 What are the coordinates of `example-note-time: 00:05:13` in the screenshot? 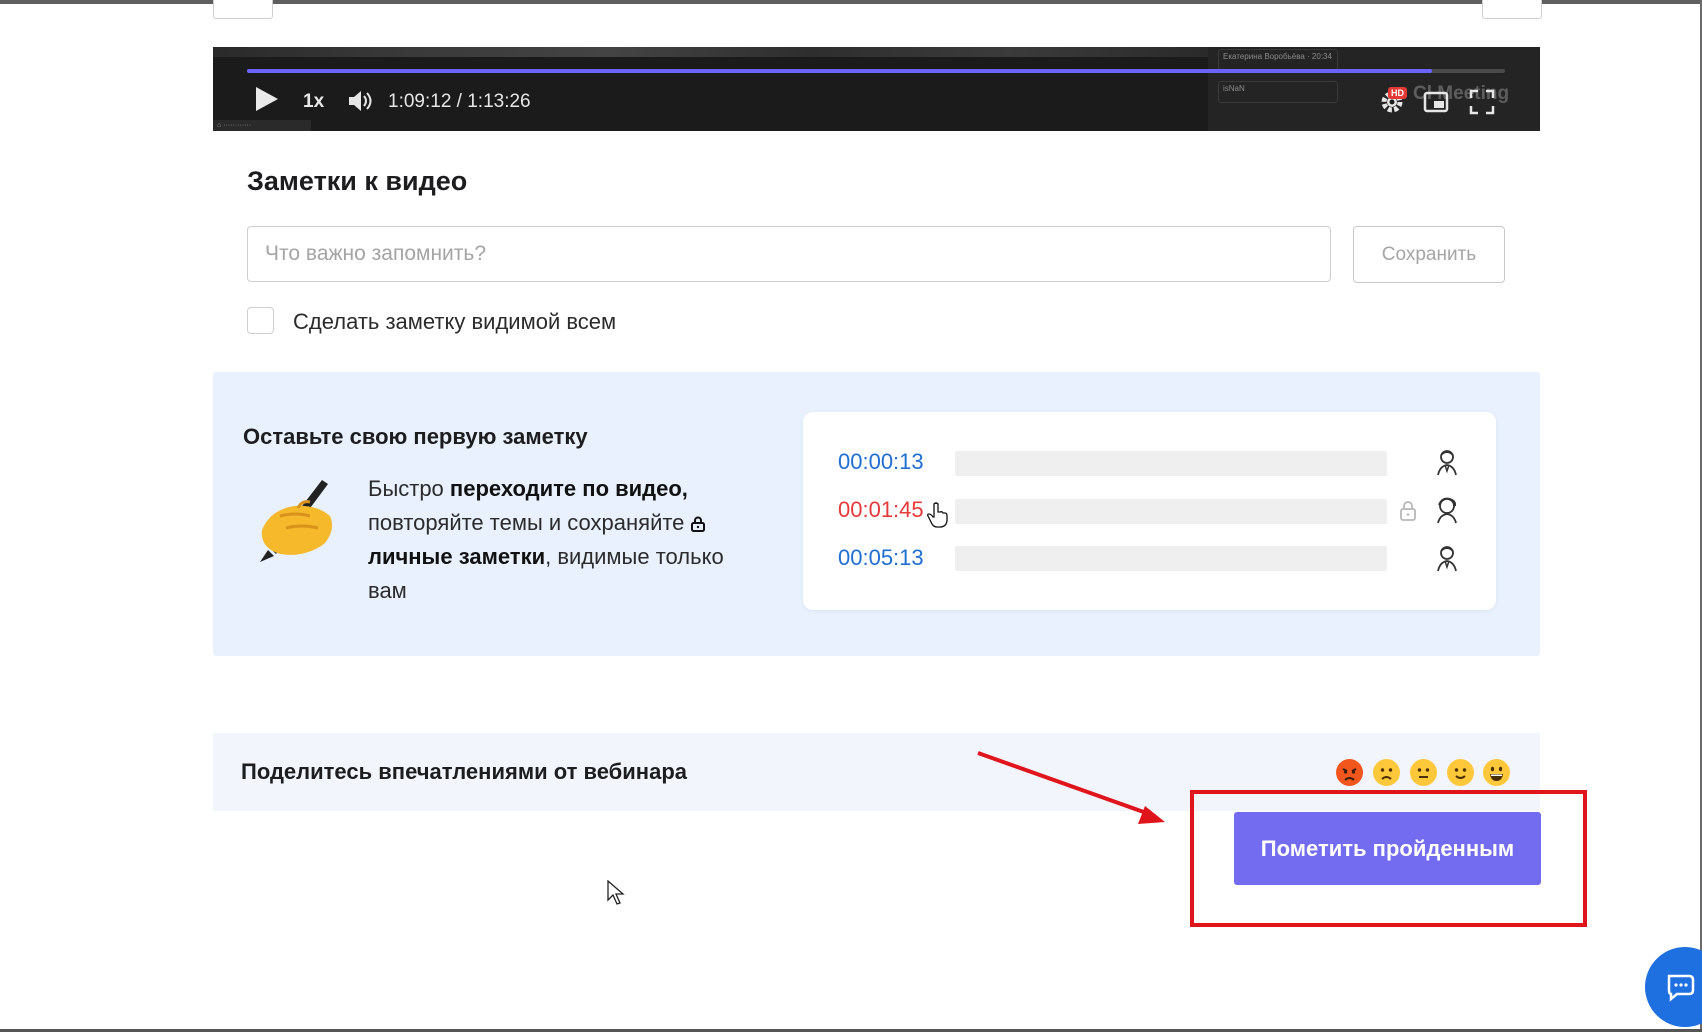 It's located at (881, 557).